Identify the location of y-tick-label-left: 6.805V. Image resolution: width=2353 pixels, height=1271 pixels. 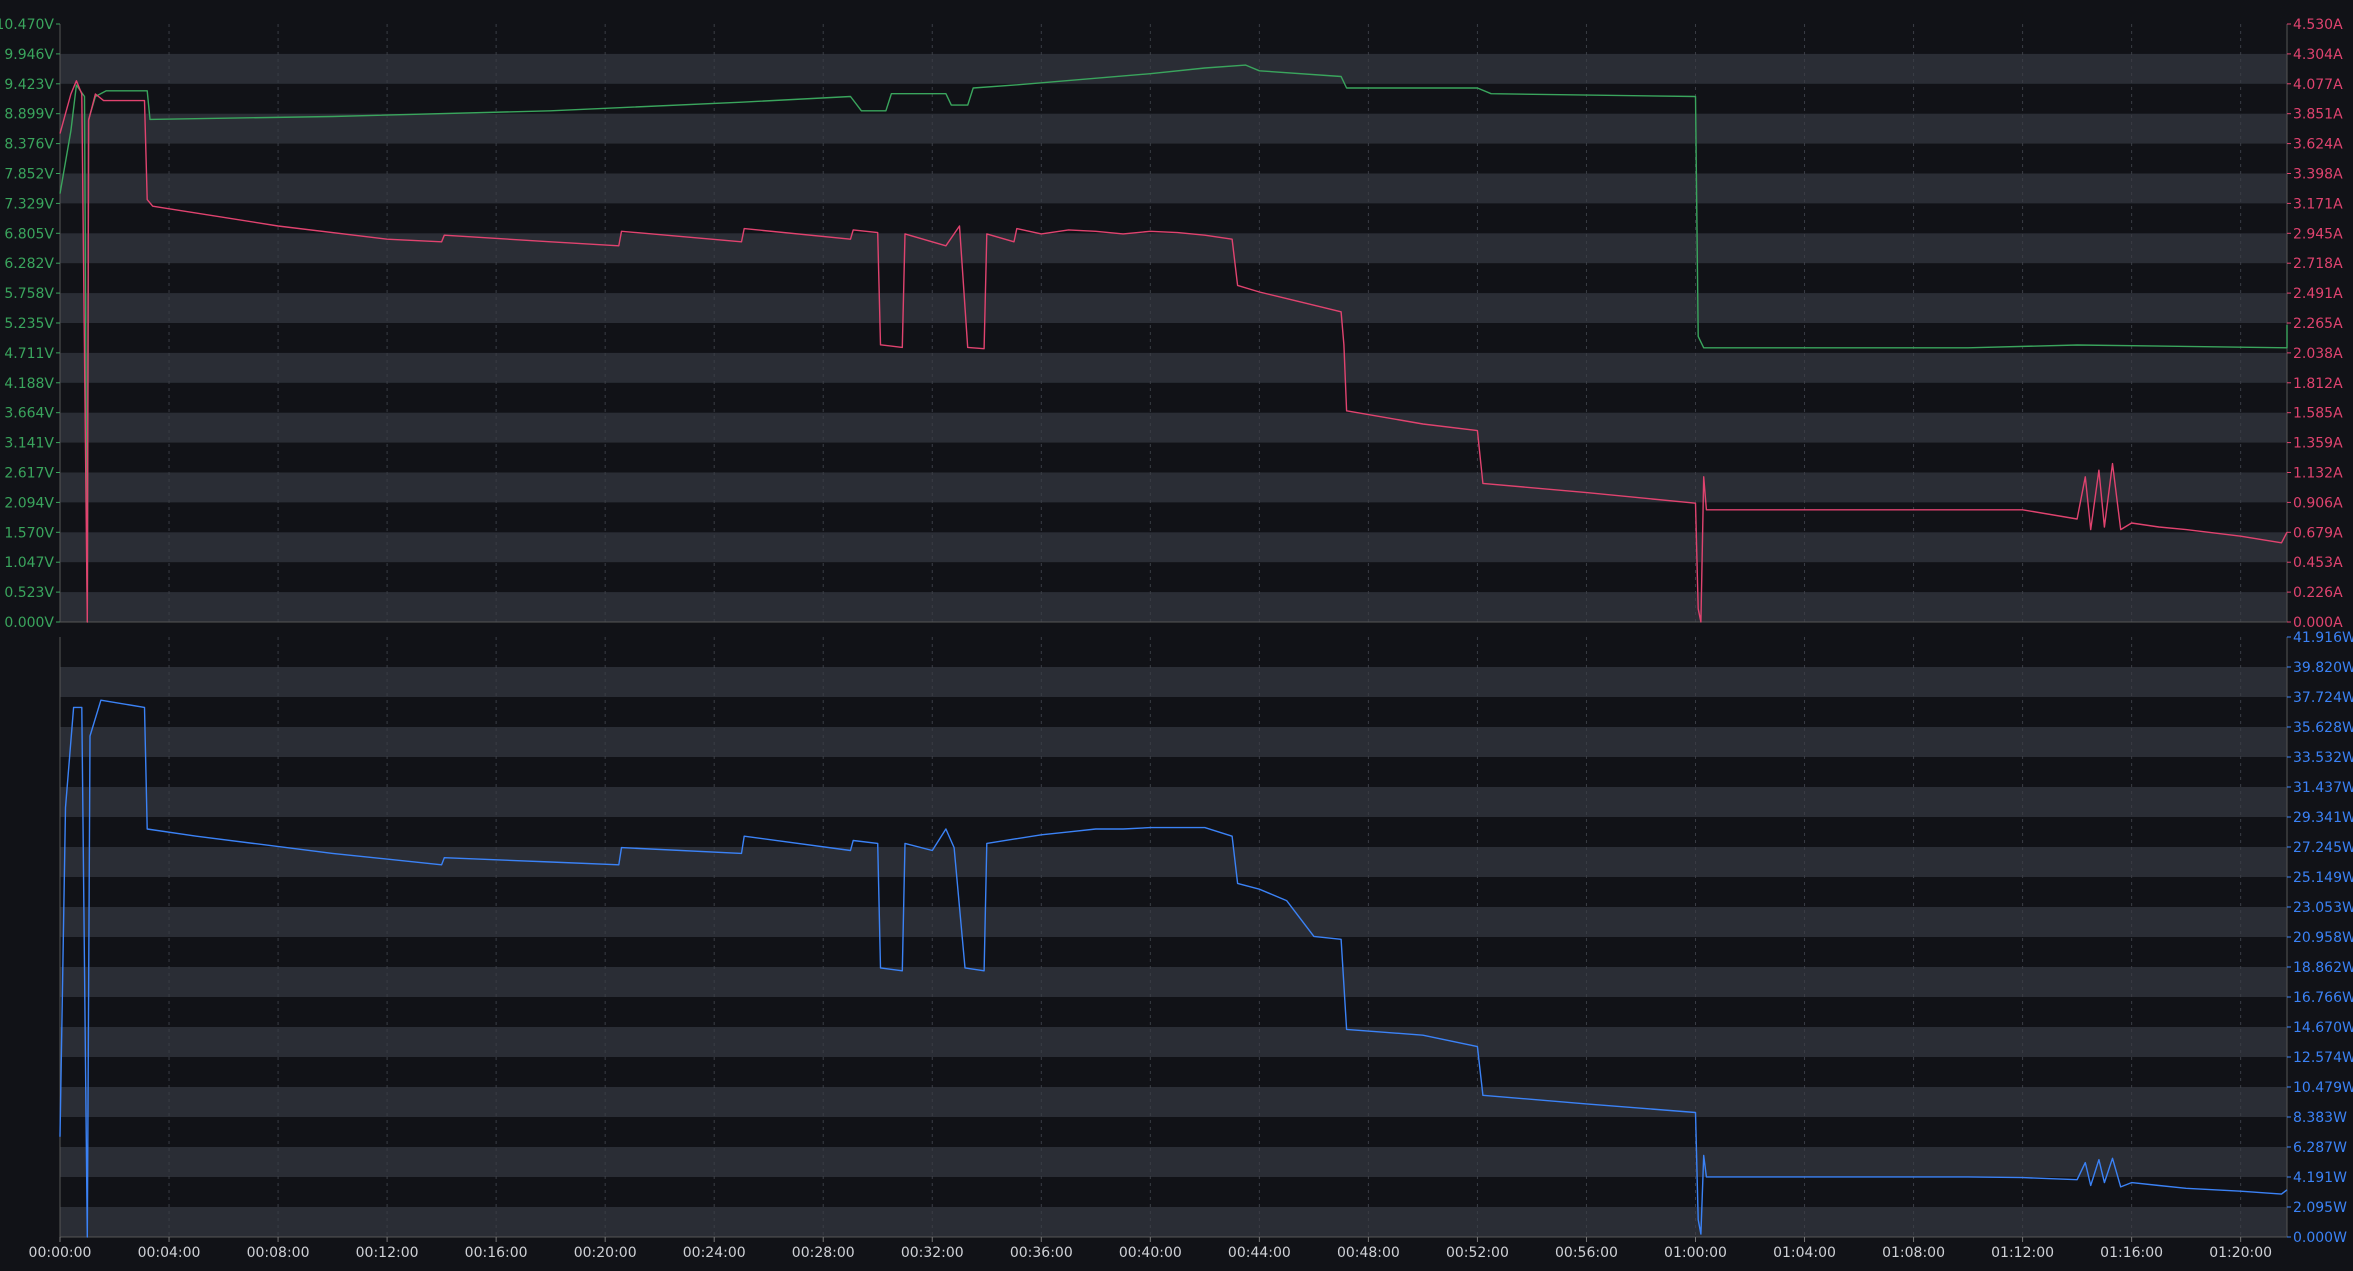
(29, 234).